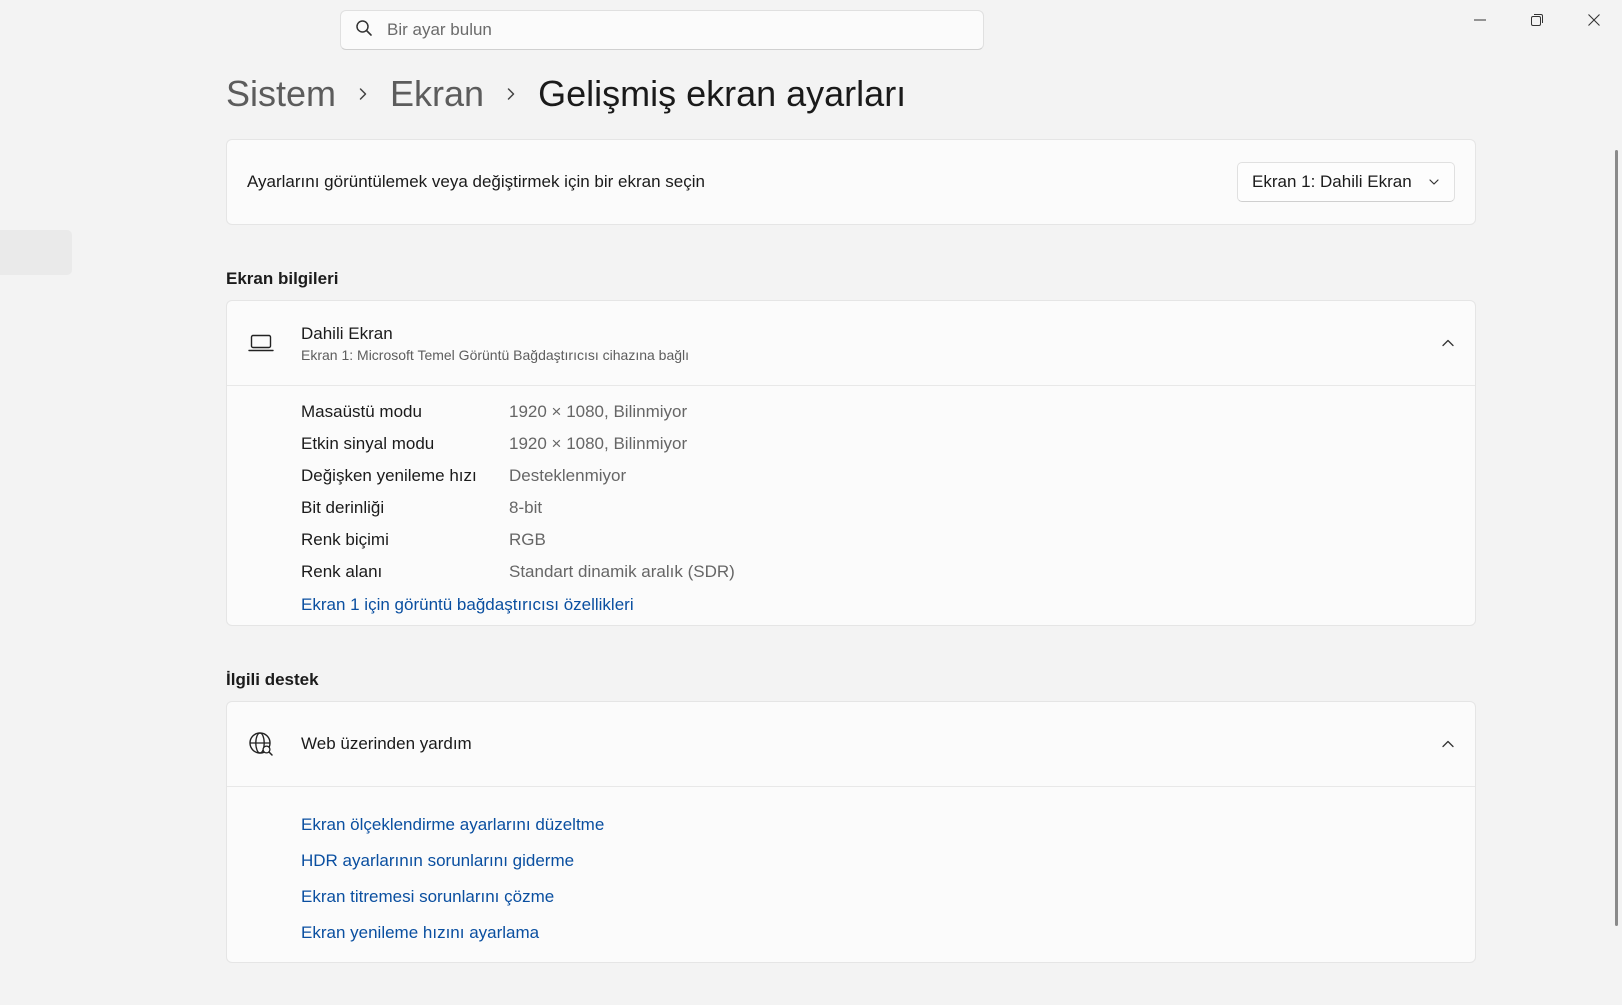 The width and height of the screenshot is (1622, 1005). I want to click on related-support-heading: İlgili destek, so click(272, 679).